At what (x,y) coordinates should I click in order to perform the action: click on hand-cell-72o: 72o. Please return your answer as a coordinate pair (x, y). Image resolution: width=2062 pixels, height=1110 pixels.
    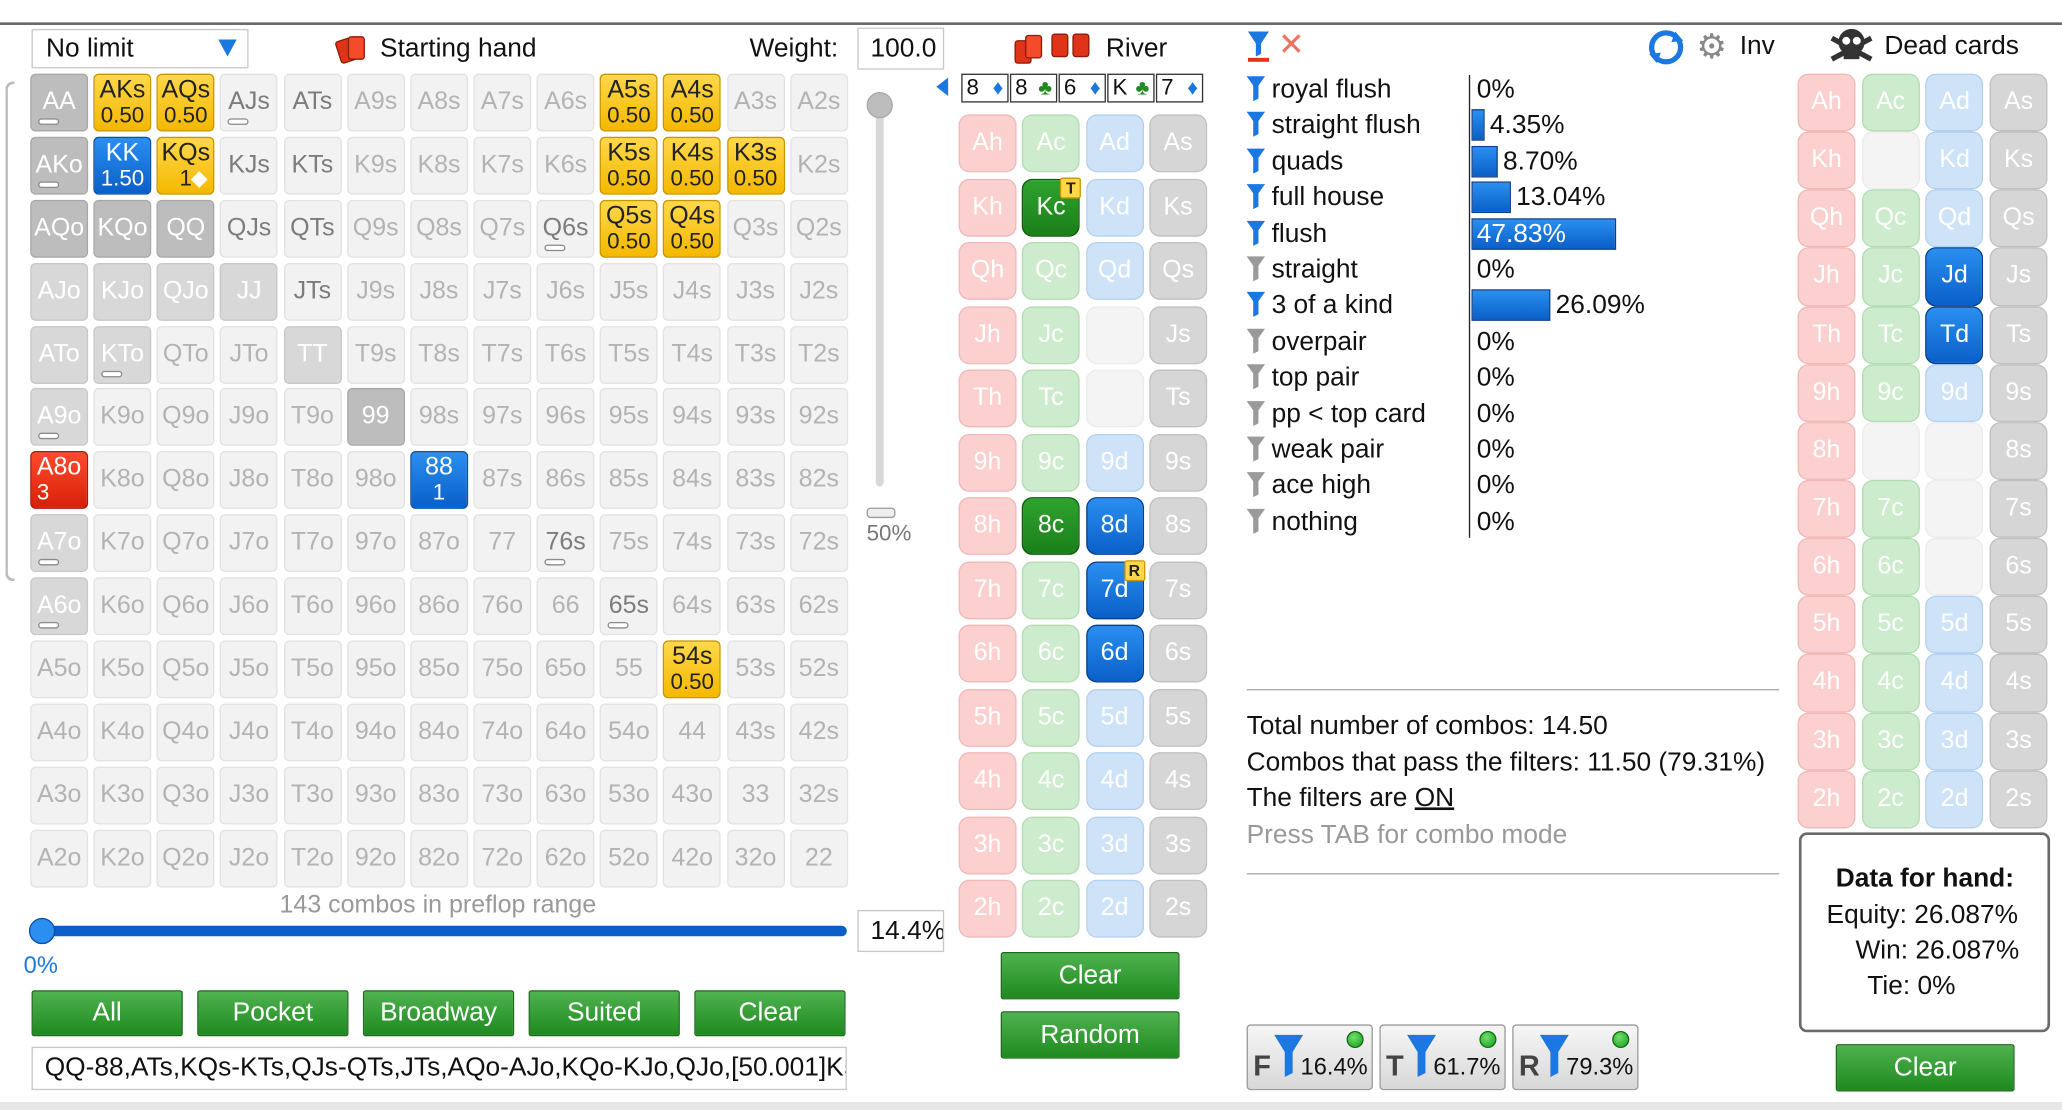
    Looking at the image, I should click on (502, 858).